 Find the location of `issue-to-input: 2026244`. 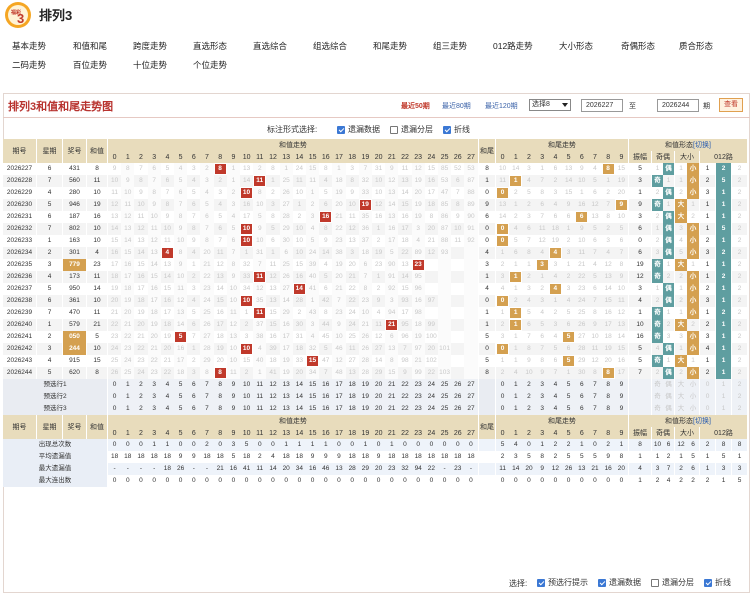

issue-to-input: 2026244 is located at coordinates (678, 105).